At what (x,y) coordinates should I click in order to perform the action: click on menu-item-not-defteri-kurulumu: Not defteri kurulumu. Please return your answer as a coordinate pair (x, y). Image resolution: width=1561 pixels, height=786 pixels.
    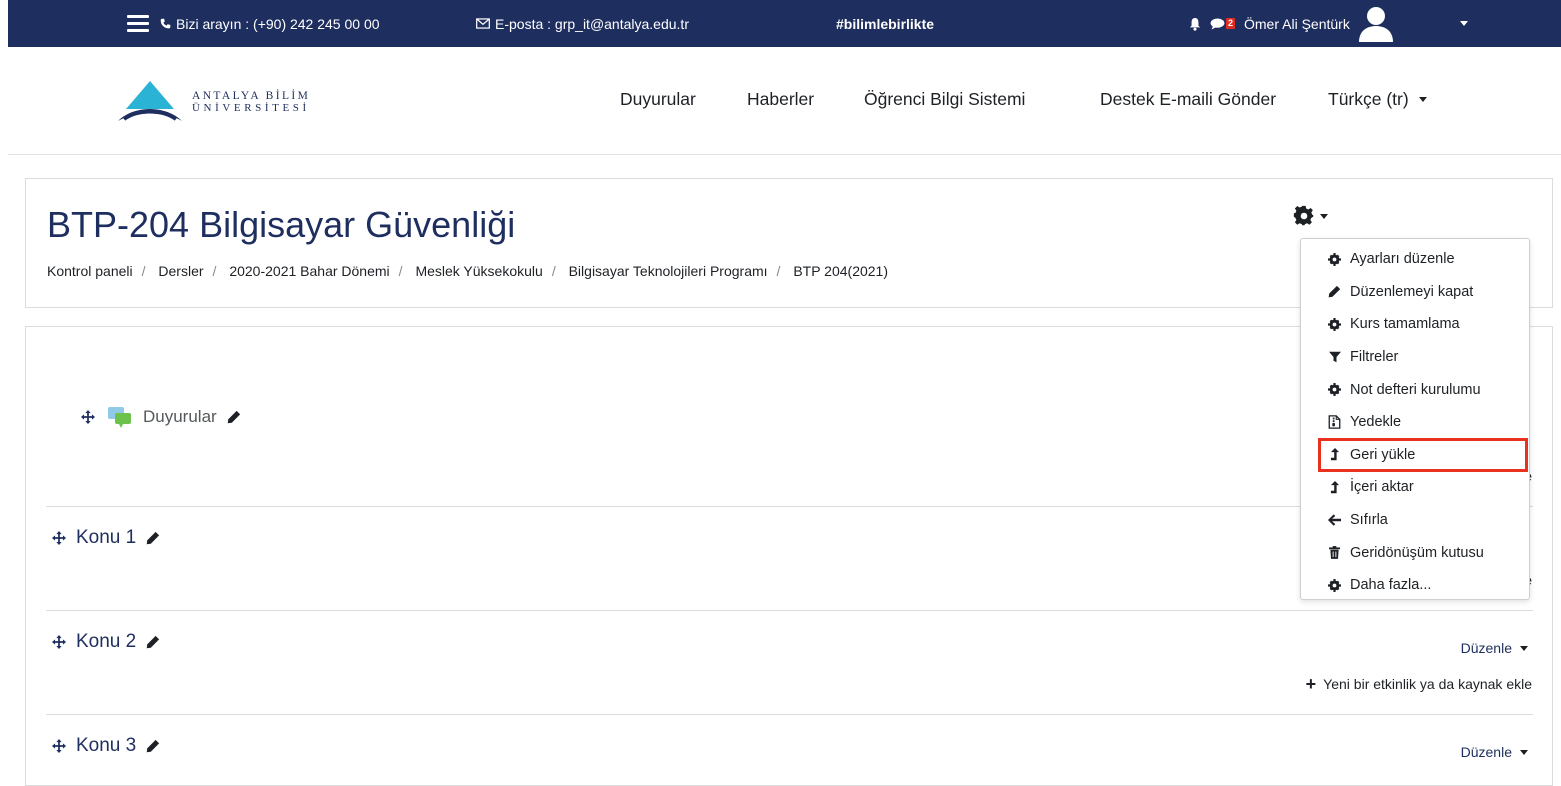
    Looking at the image, I should click on (1415, 389).